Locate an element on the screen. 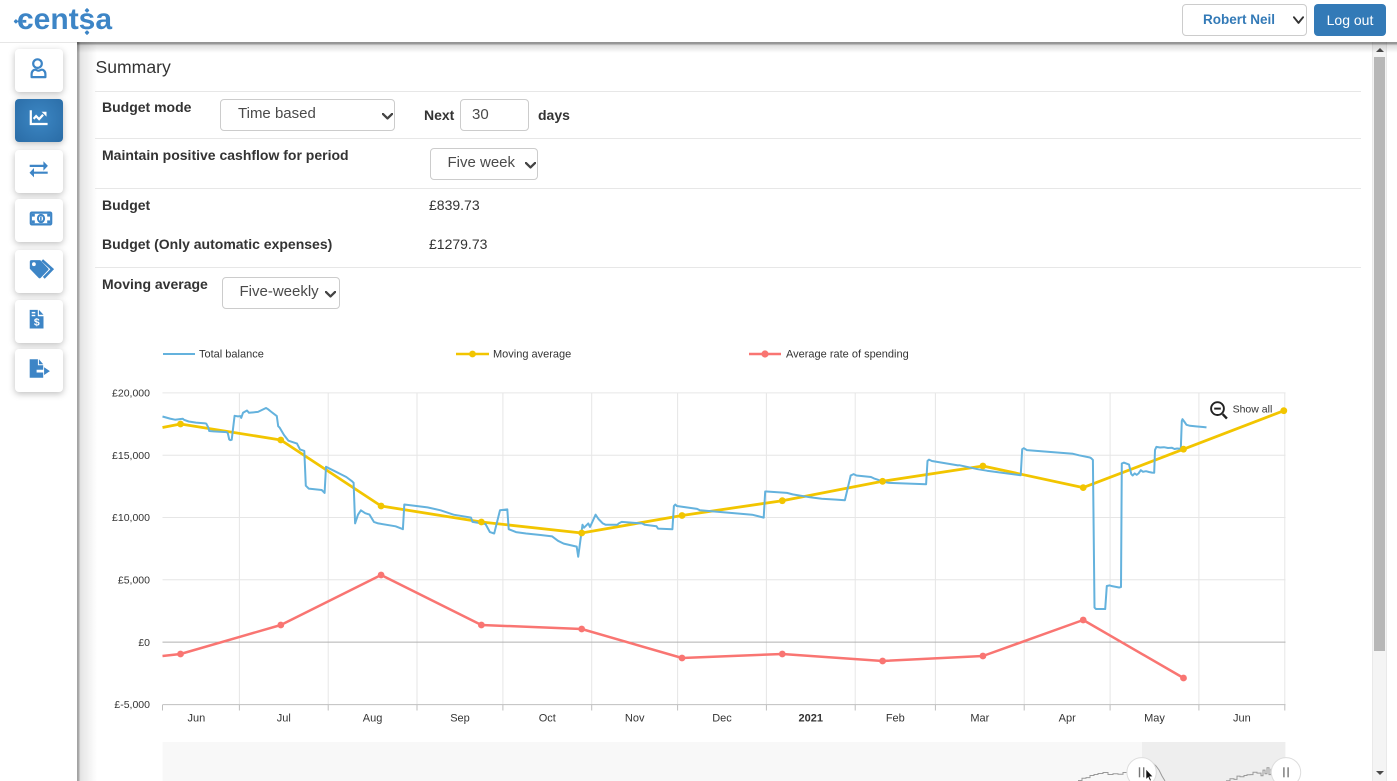 The image size is (1397, 781). svg-text: Nov is located at coordinates (635, 719).